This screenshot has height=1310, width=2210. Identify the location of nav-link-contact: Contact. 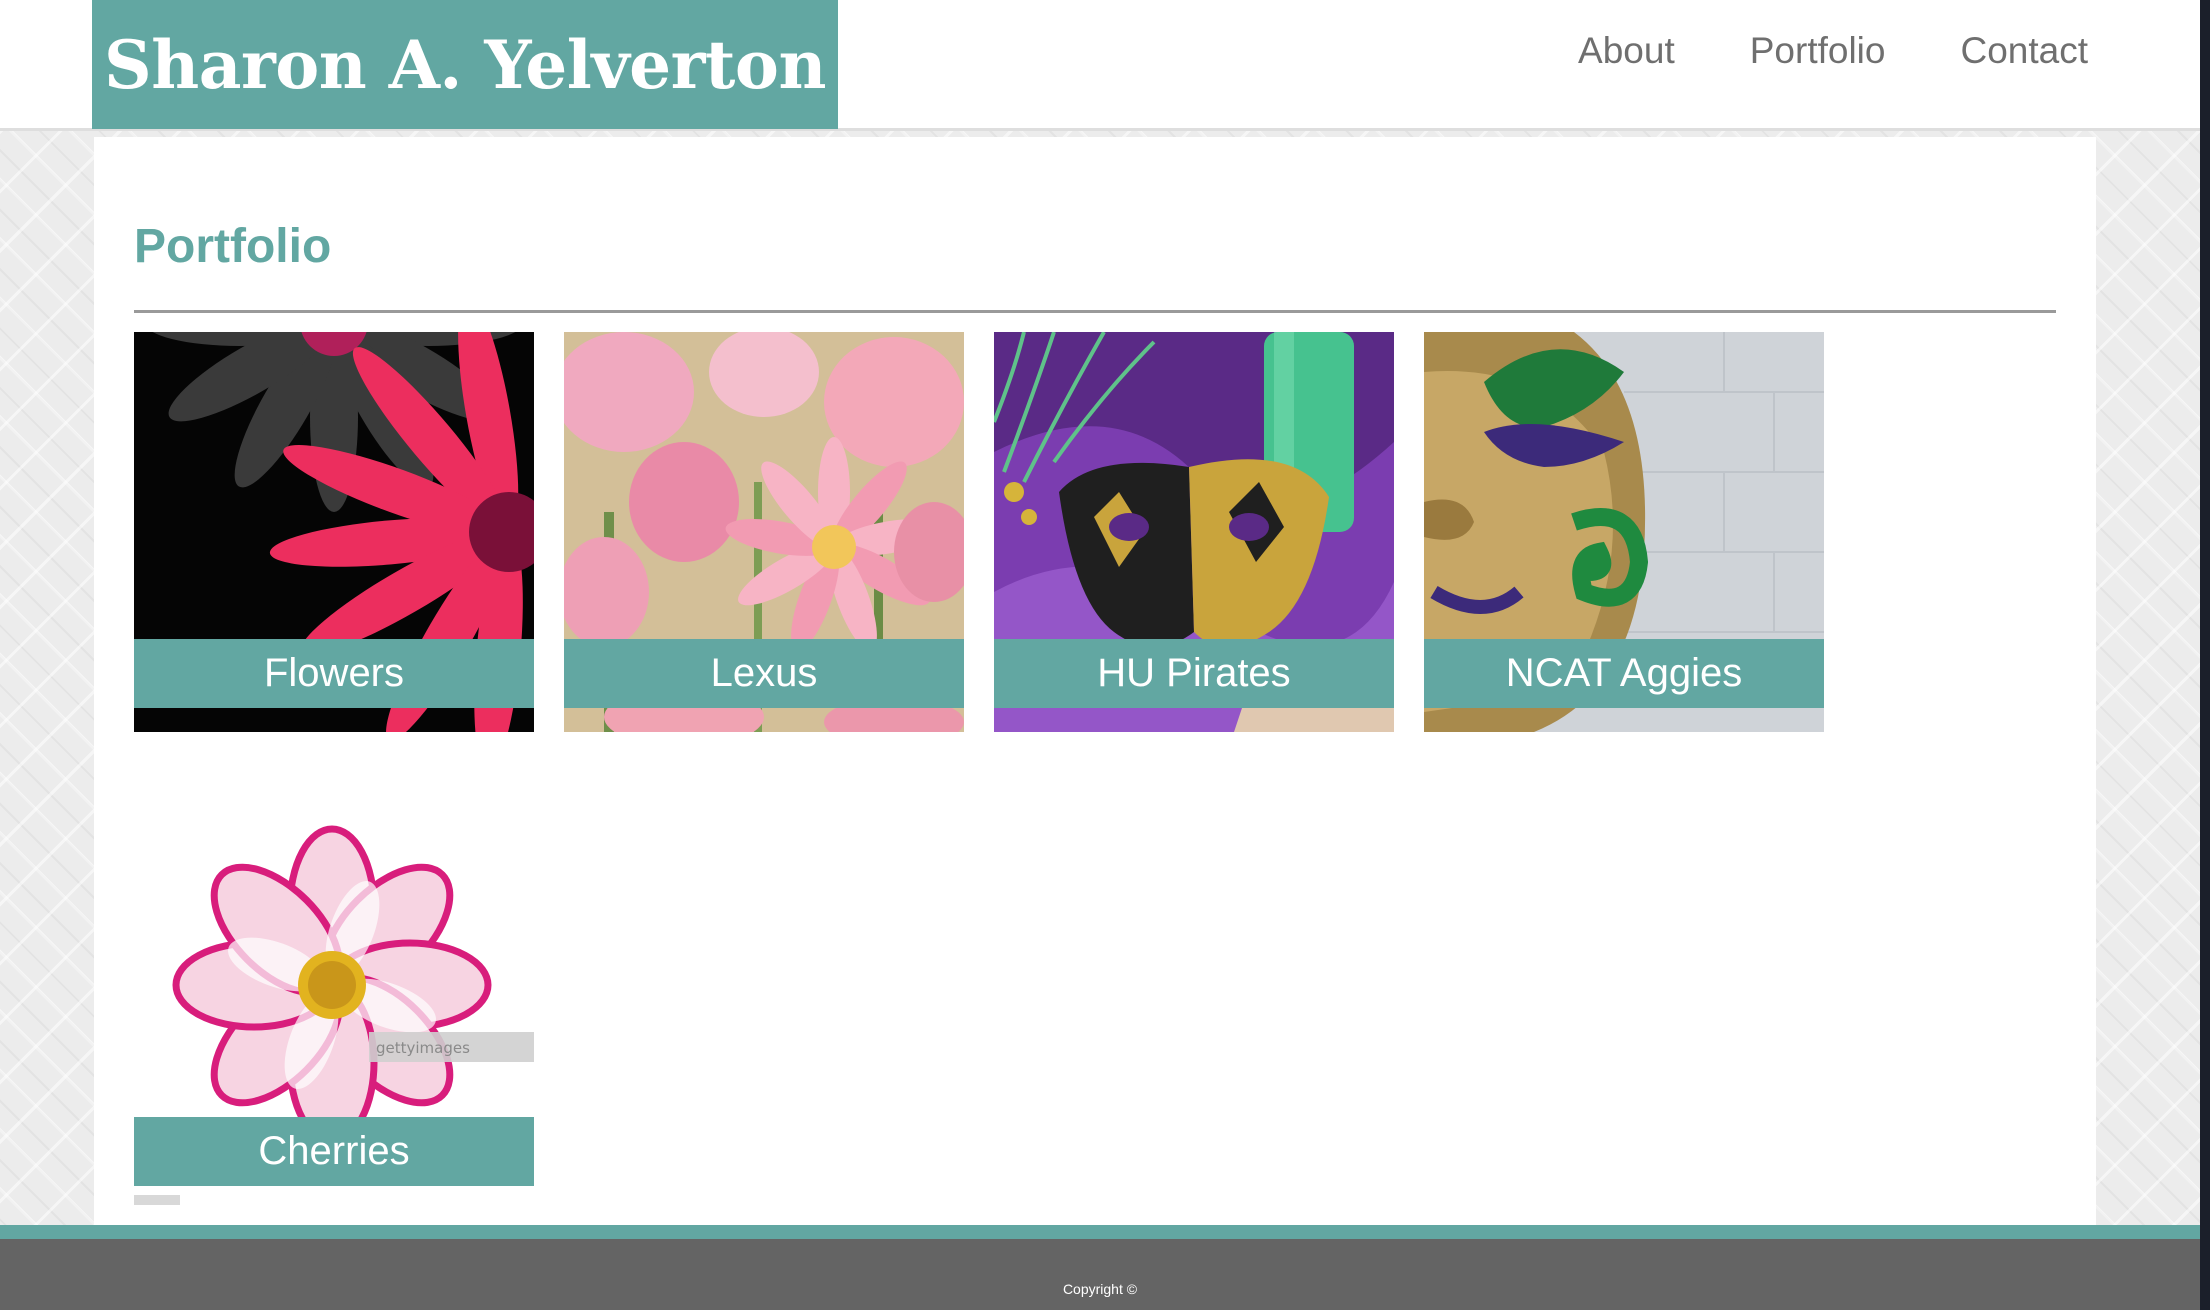
(2024, 51).